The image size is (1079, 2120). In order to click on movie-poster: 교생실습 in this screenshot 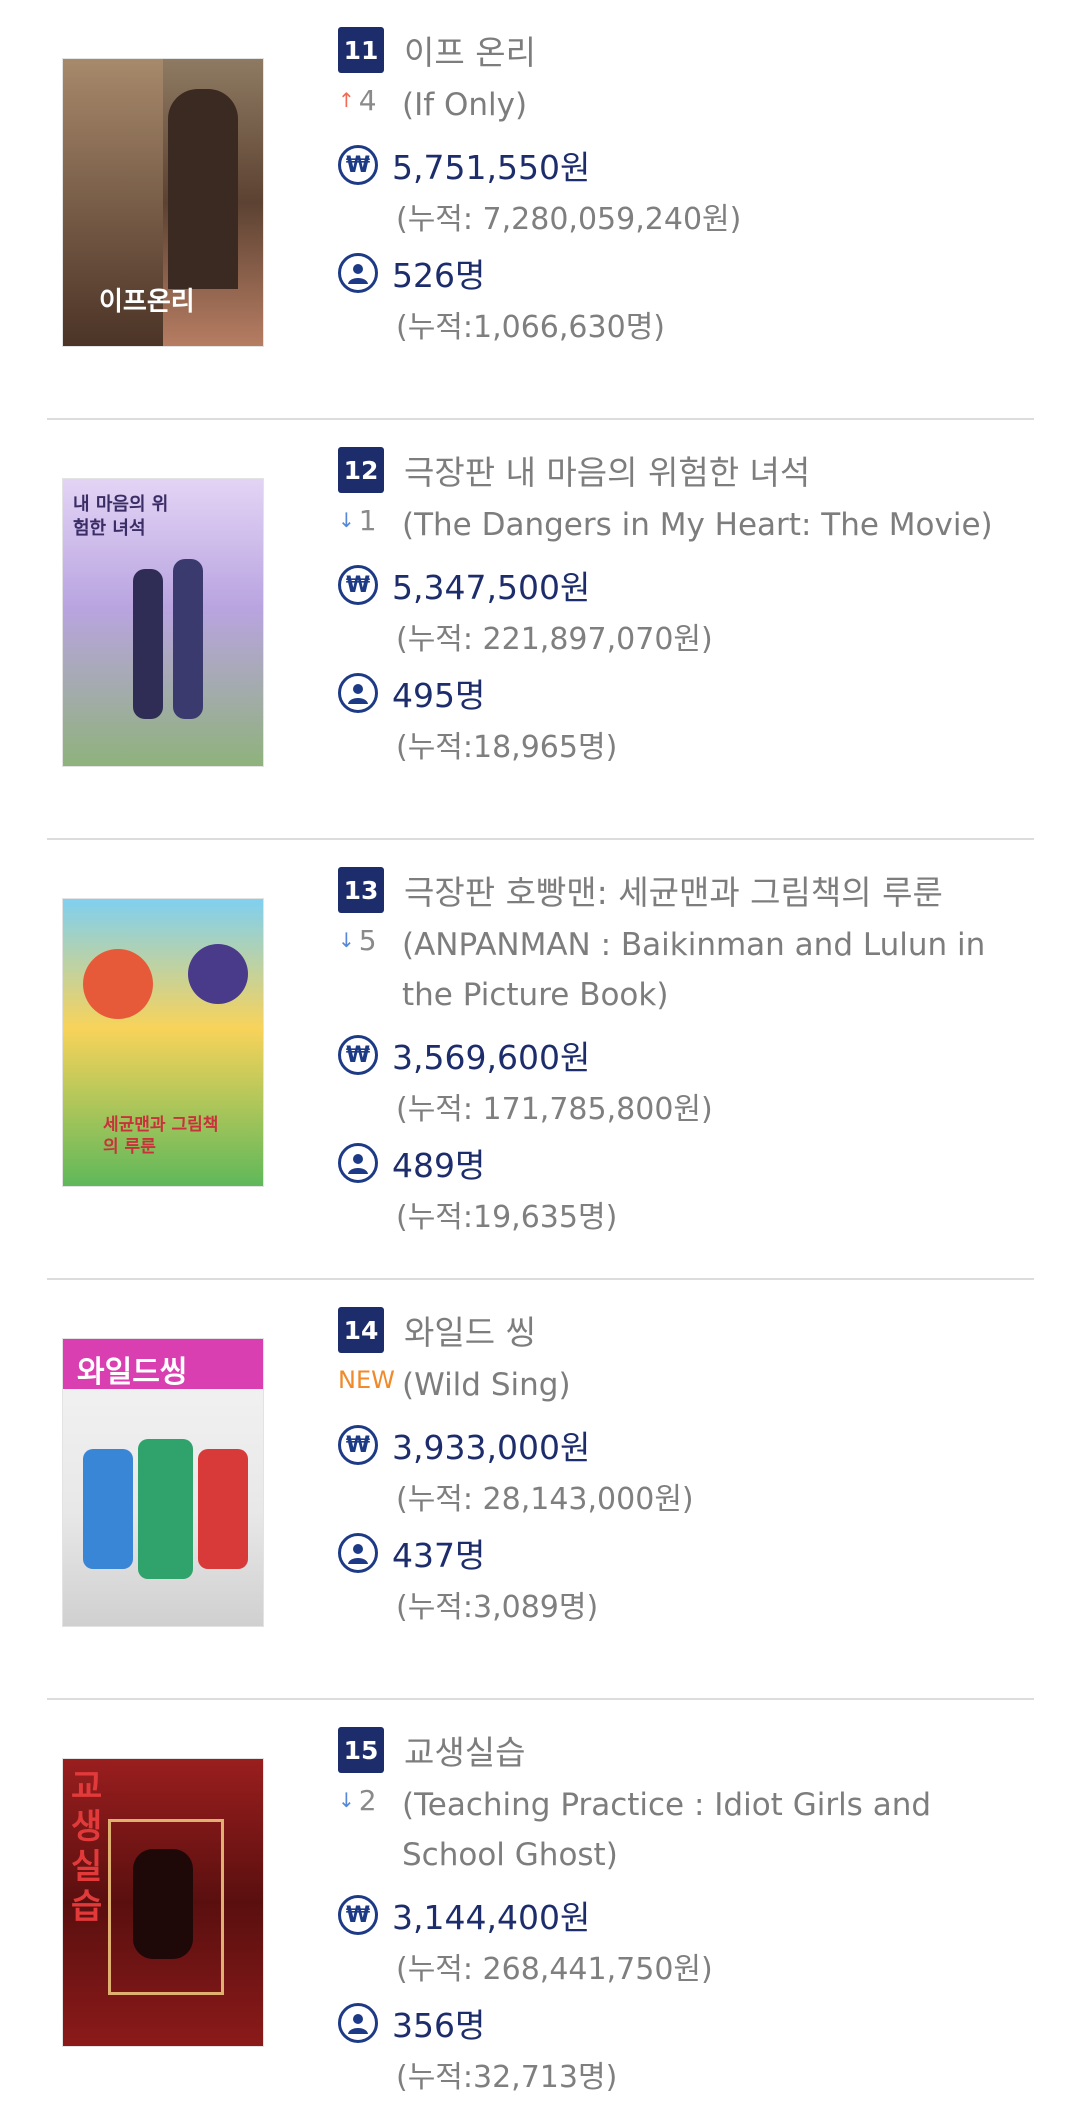, I will do `click(163, 1902)`.